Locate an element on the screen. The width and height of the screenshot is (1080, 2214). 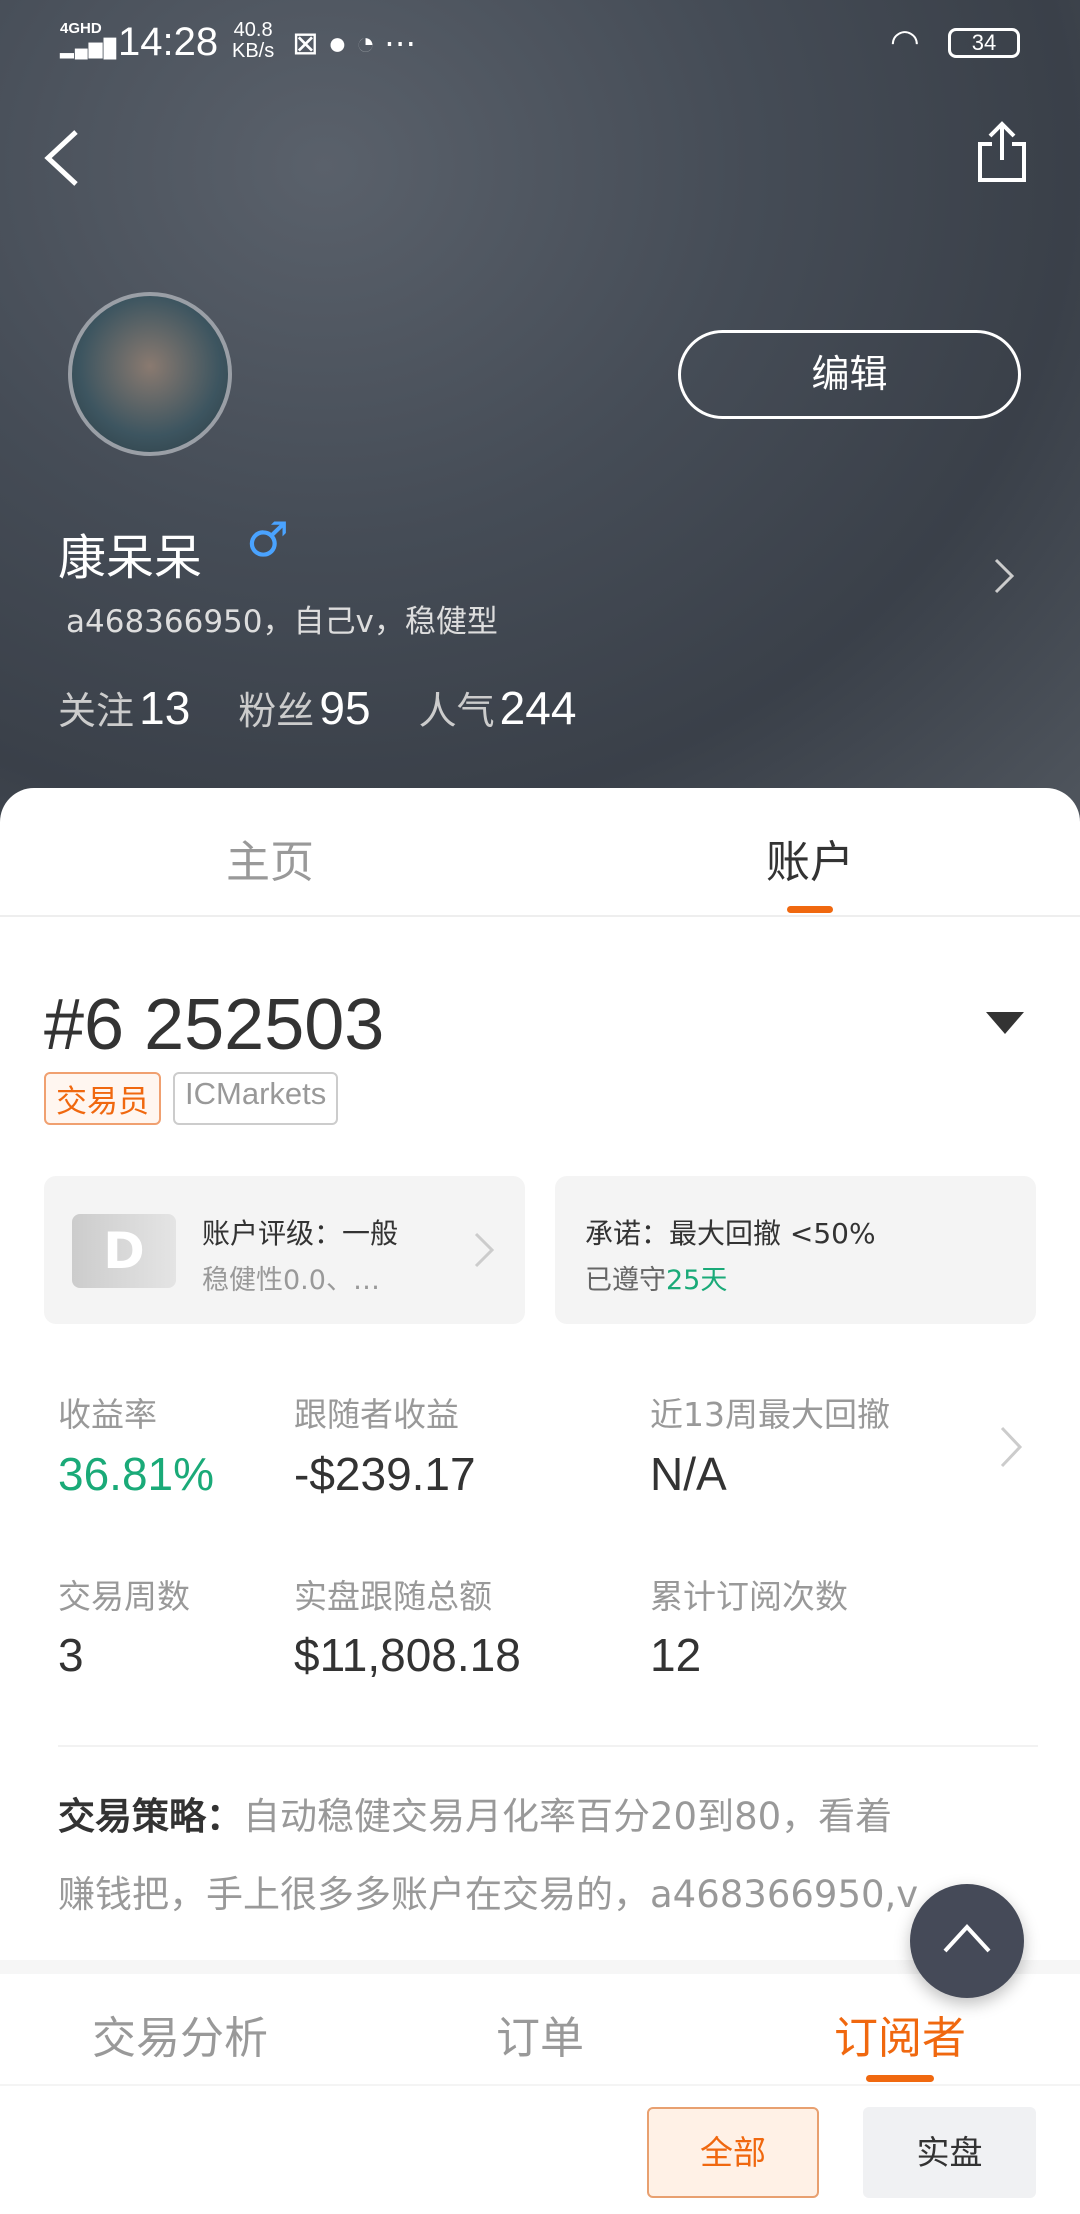
profile-stats: 关注 13 粉丝 95 人气 244 is located at coordinates (317, 707).